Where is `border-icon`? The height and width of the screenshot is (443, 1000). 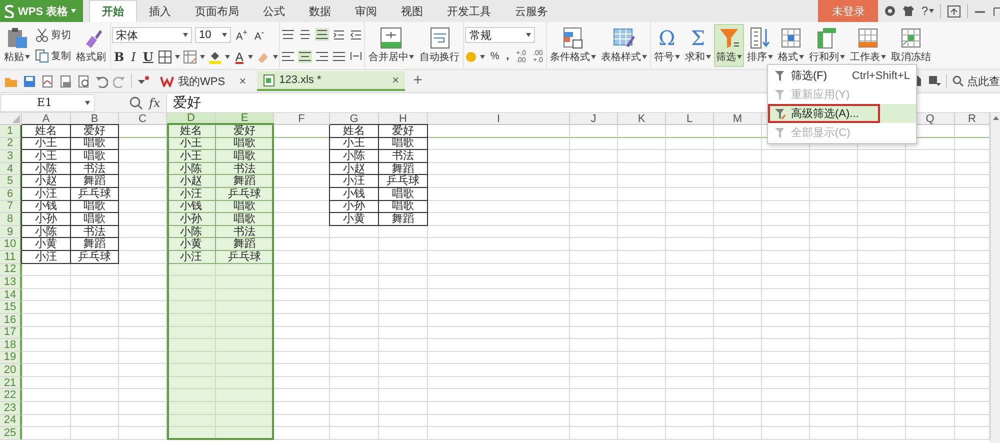 border-icon is located at coordinates (165, 57).